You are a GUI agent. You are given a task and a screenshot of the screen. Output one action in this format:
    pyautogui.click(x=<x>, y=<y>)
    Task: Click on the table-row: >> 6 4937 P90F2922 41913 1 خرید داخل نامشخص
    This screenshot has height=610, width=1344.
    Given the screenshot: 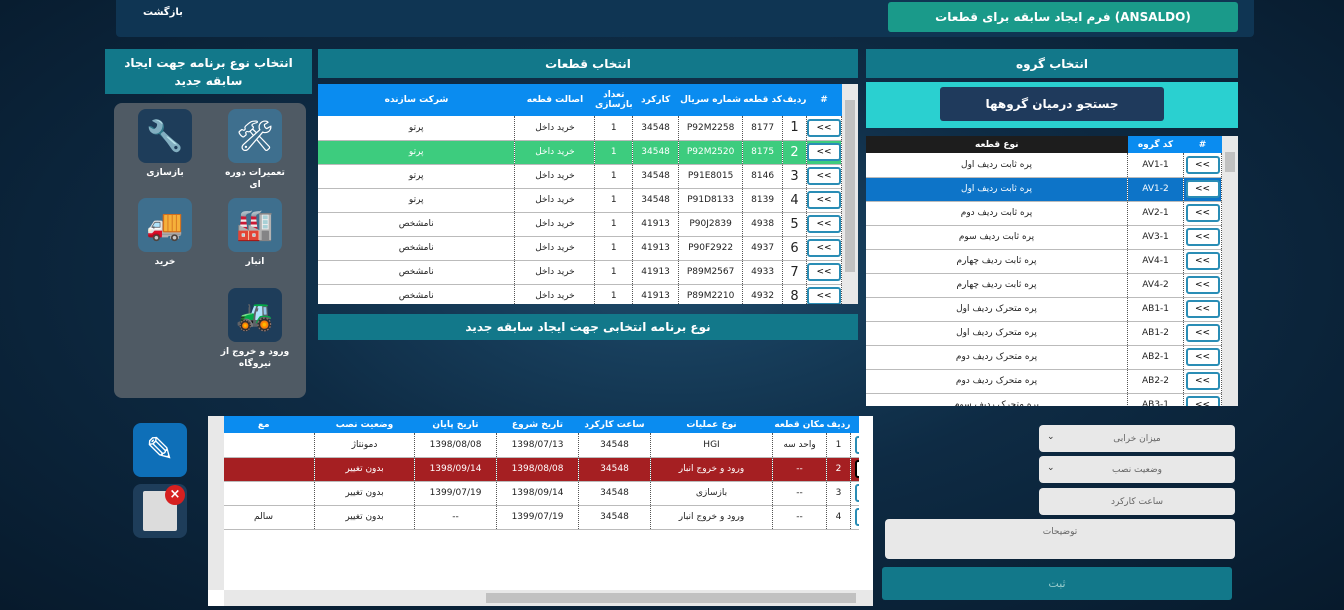 What is the action you would take?
    pyautogui.click(x=580, y=248)
    